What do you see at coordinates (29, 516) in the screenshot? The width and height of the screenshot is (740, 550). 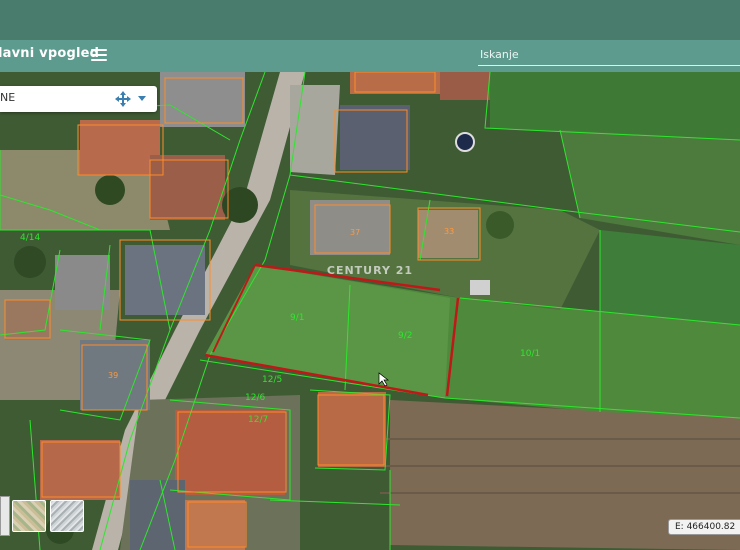 I see `basemap-topographic` at bounding box center [29, 516].